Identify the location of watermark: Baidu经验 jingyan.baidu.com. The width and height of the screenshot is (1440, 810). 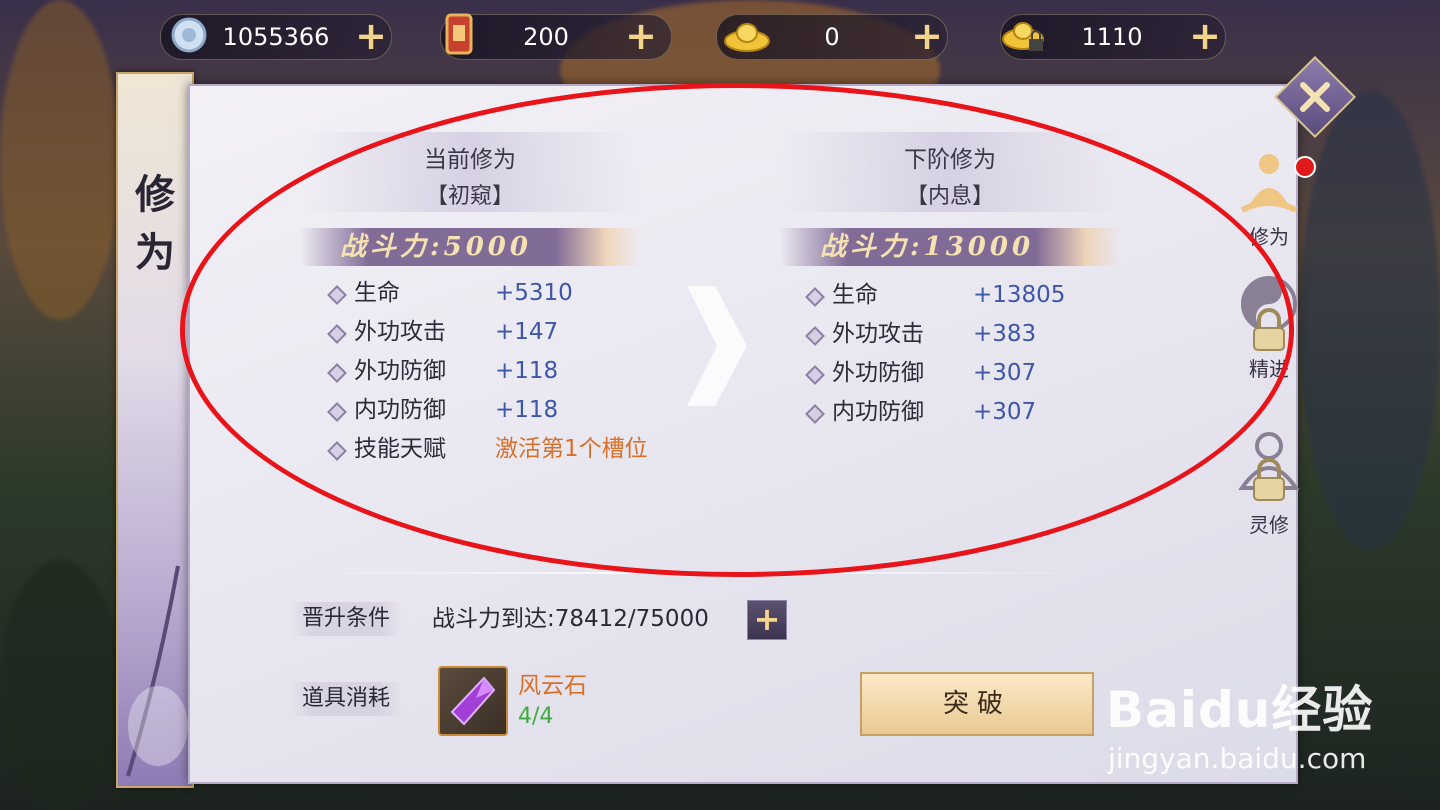
(1265, 715).